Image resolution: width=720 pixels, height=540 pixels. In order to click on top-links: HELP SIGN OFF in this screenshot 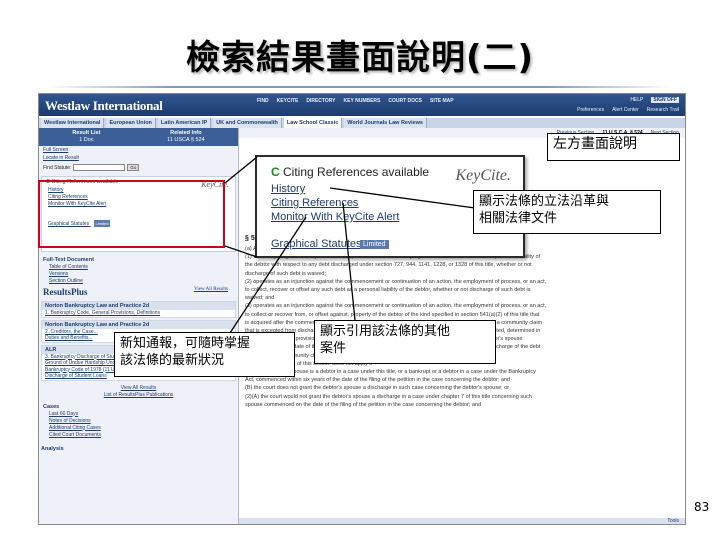, I will do `click(654, 100)`.